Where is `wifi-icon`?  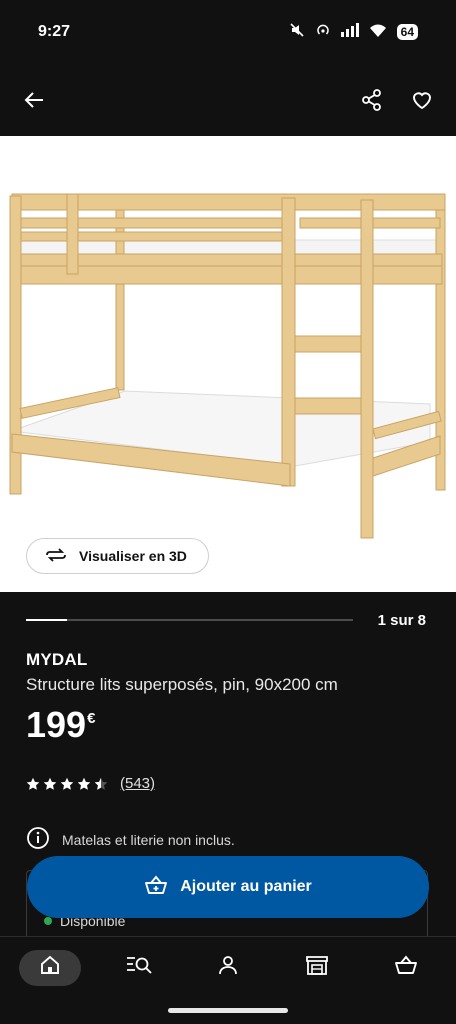 wifi-icon is located at coordinates (378, 32).